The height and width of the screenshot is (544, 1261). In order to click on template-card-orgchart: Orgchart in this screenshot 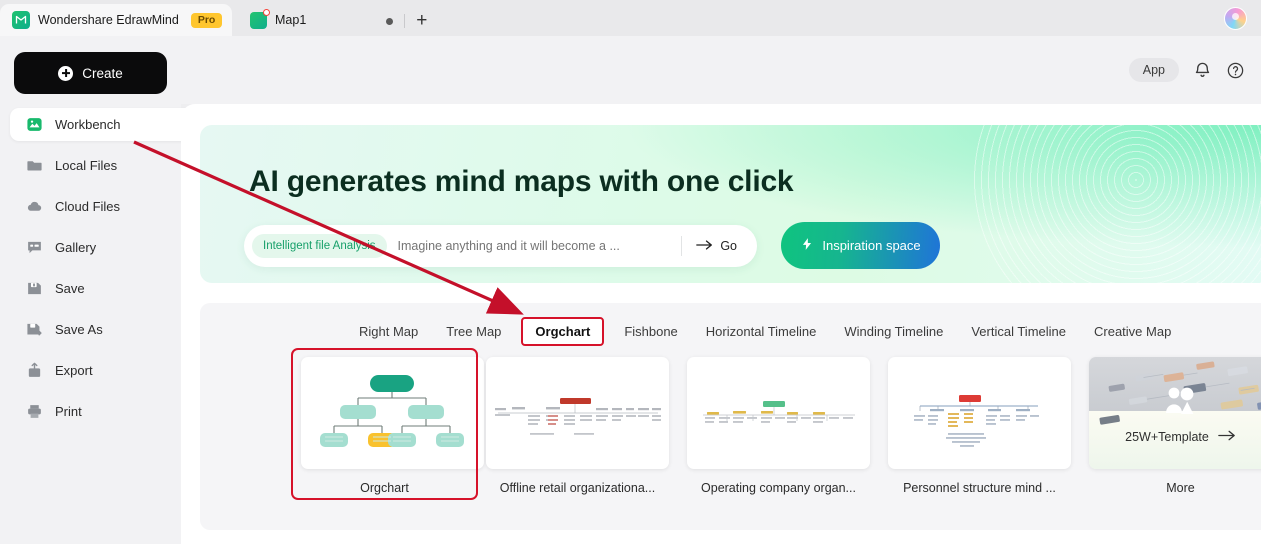, I will do `click(387, 424)`.